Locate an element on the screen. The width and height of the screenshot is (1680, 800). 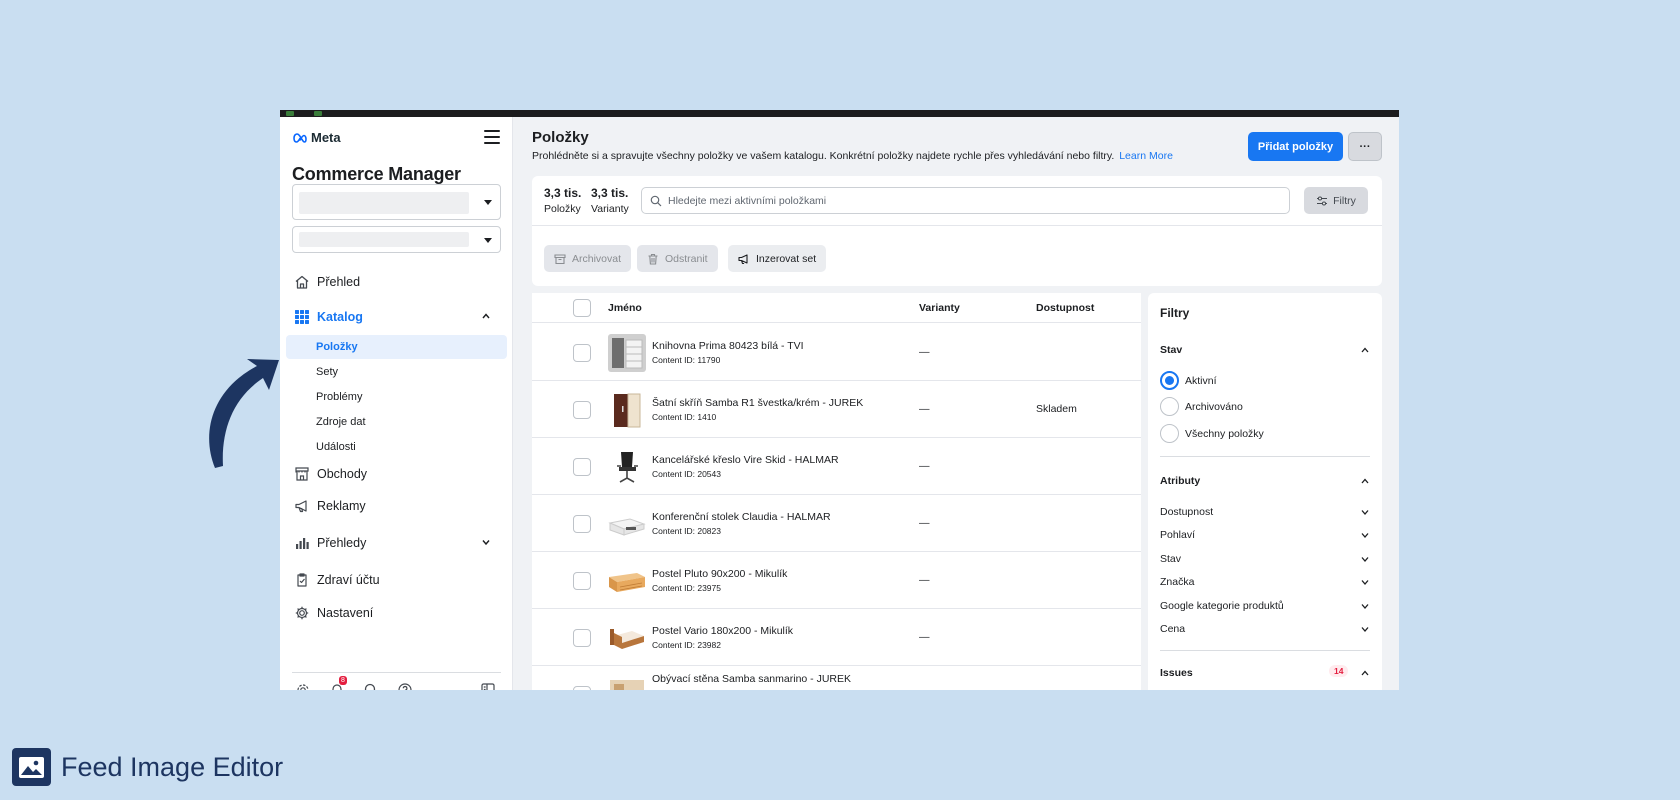
sidebar-subitem-items: Položky is located at coordinates (396, 347).